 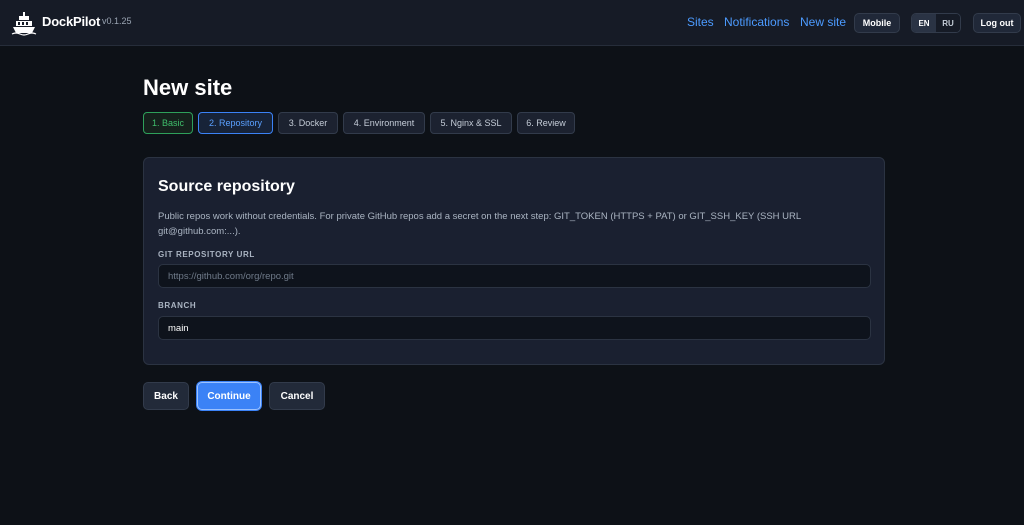 I want to click on step-environment: 4. Environment, so click(x=384, y=123).